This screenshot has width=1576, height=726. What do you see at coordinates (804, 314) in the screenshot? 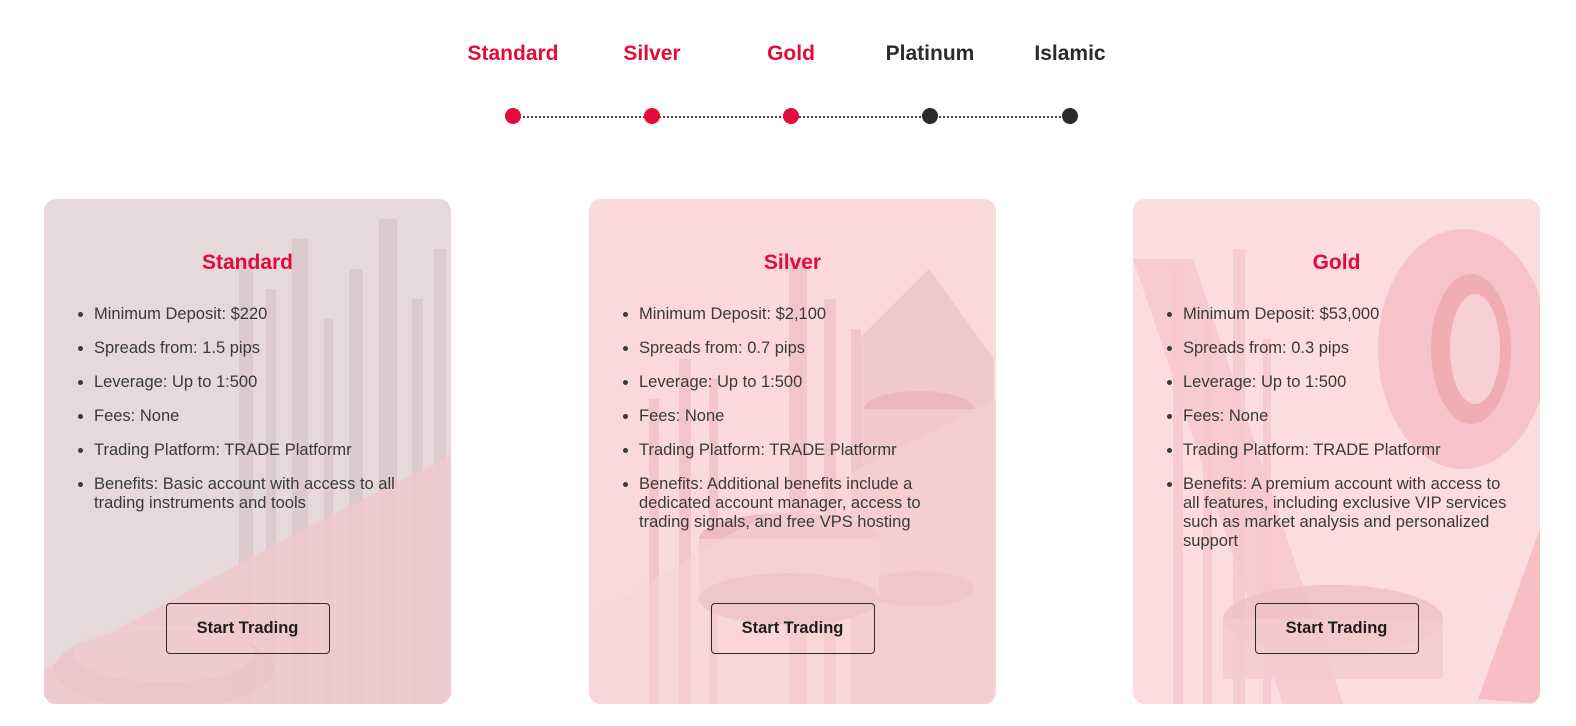
I see `feature-minimum-deposit: Minimum Deposit: $2,100` at bounding box center [804, 314].